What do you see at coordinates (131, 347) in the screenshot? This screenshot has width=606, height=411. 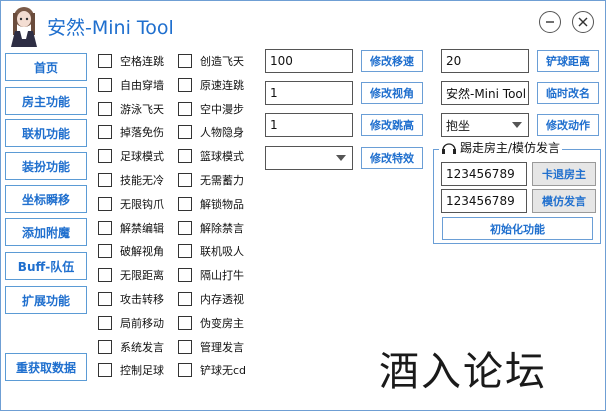 I see `col1-checkbox-13: 系统发言` at bounding box center [131, 347].